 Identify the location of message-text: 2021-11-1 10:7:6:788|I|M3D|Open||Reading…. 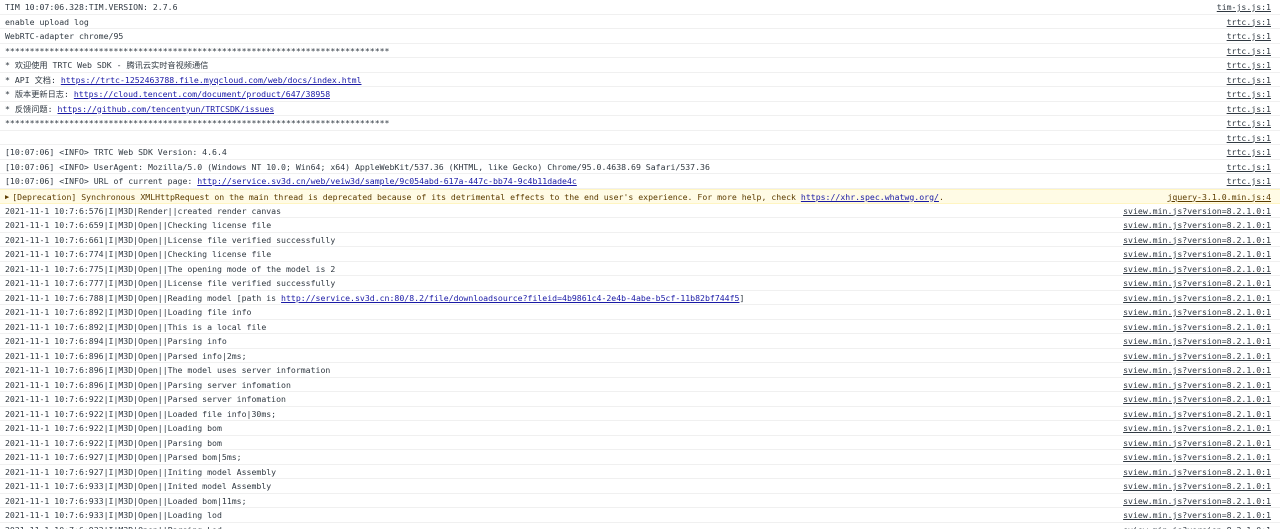
(143, 297).